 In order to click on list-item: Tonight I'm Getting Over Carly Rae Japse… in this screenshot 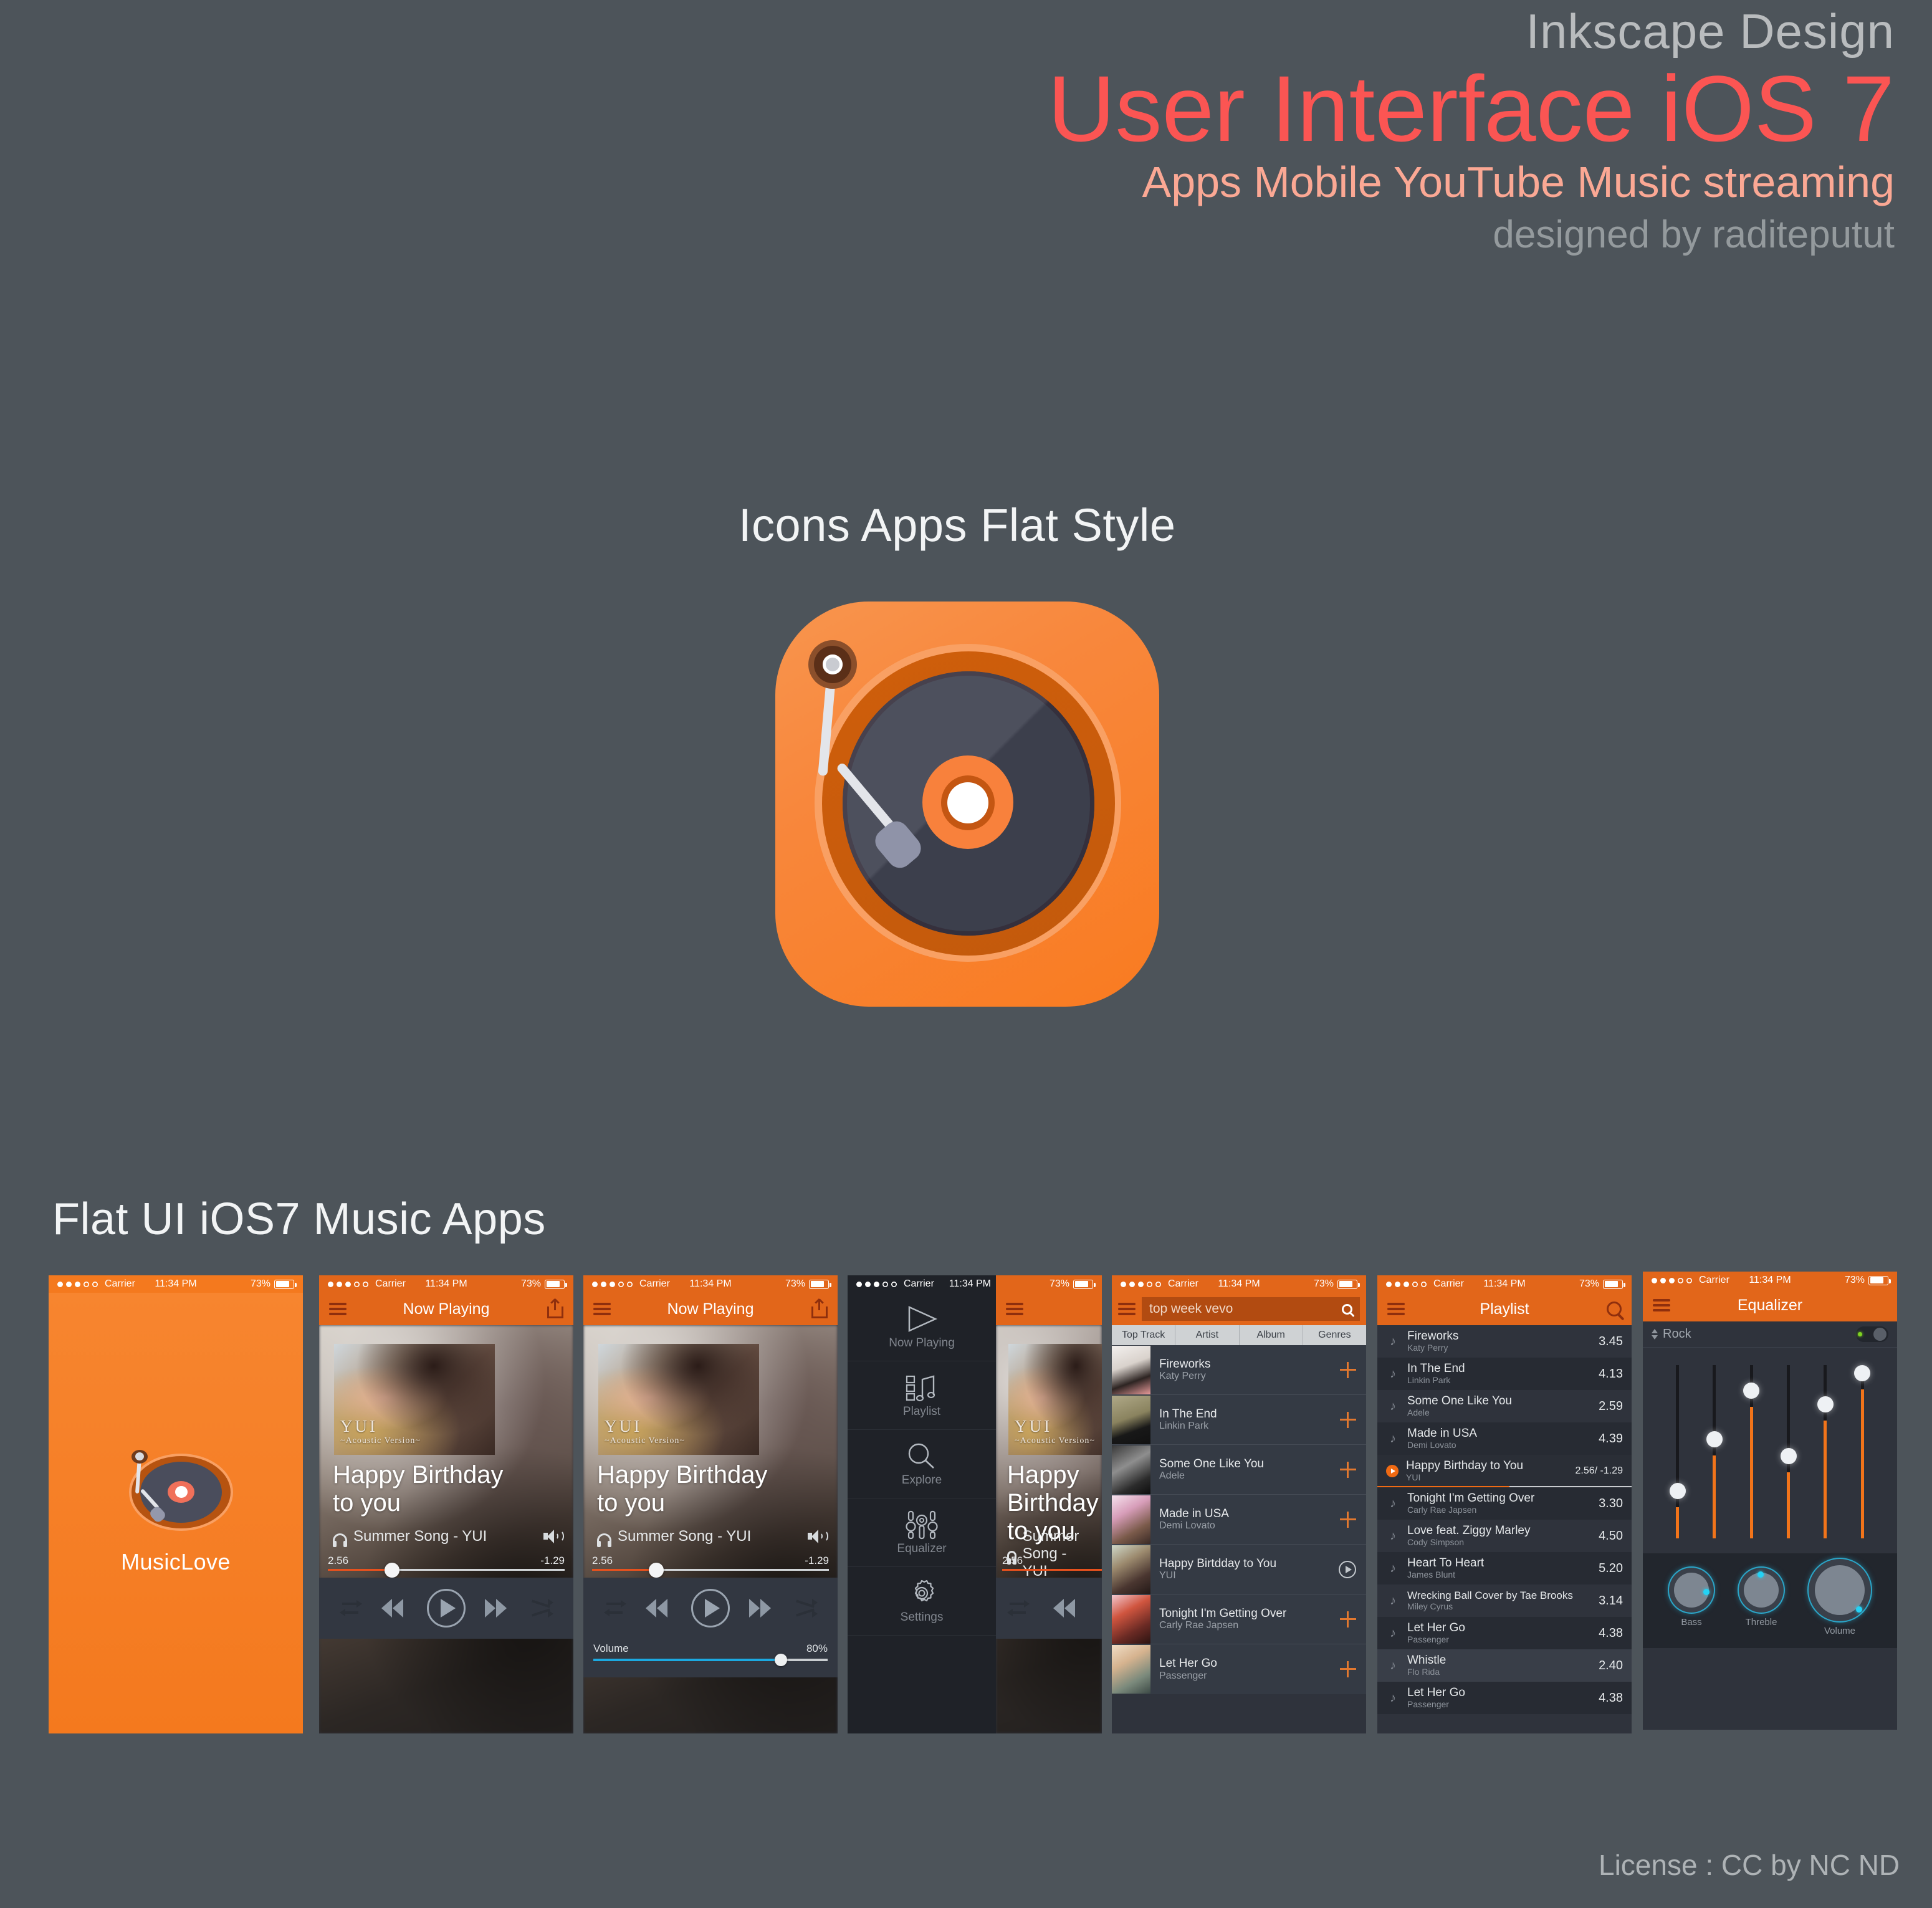, I will do `click(1239, 1619)`.